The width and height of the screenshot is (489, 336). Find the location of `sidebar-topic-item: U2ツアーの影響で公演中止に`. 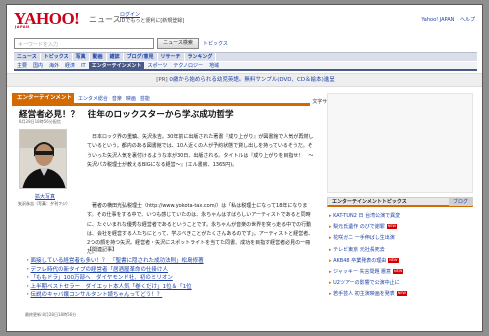

sidebar-topic-item: U2ツアーの影響で公演中止に is located at coordinates (402, 283).